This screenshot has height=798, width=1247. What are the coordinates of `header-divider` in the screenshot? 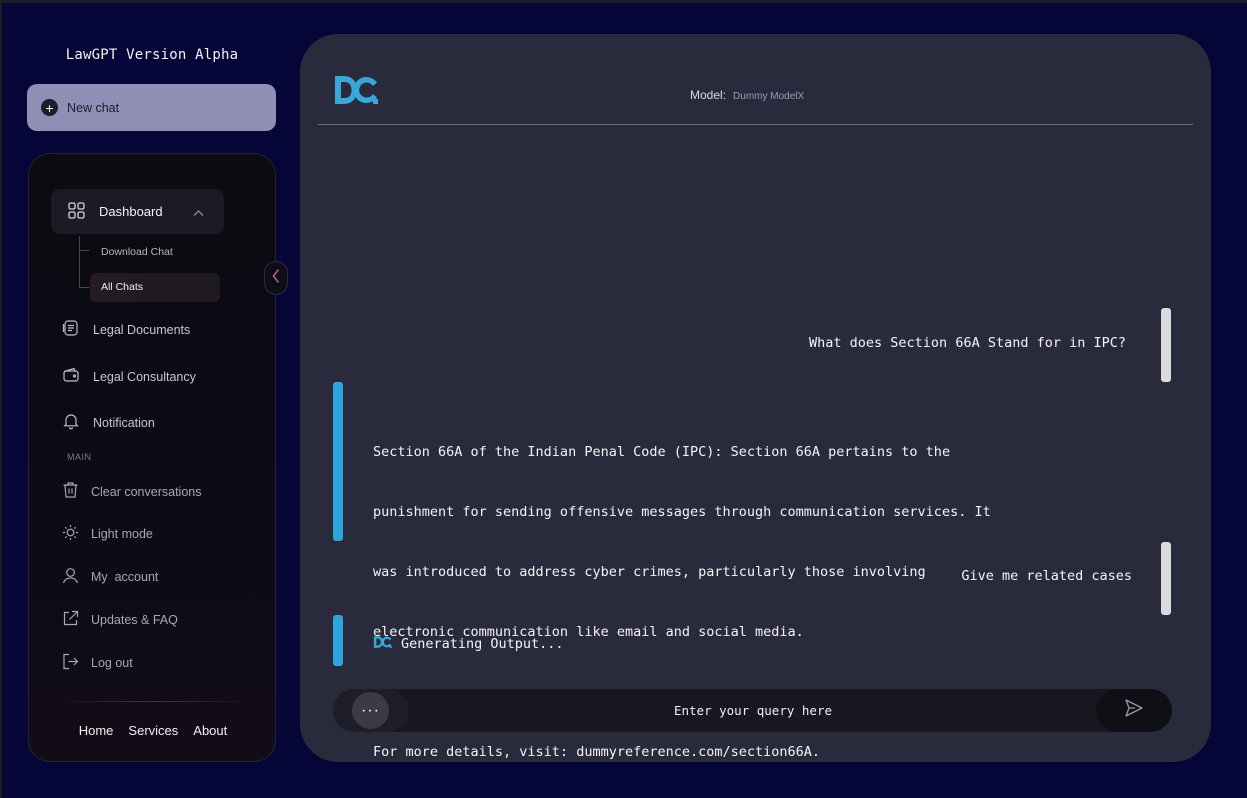 It's located at (755, 124).